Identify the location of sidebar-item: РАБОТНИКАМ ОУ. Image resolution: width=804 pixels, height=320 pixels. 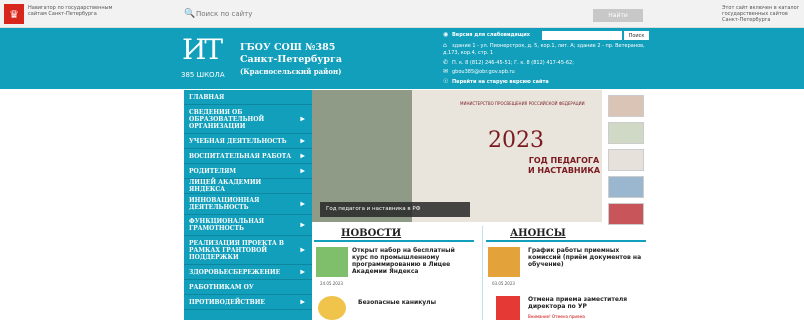
(248, 287).